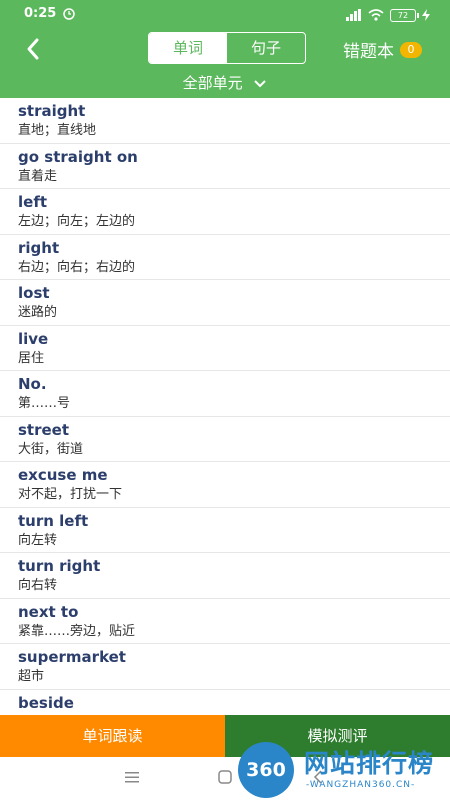 The height and width of the screenshot is (800, 450). I want to click on word-item: go straight on 直着走, so click(225, 166).